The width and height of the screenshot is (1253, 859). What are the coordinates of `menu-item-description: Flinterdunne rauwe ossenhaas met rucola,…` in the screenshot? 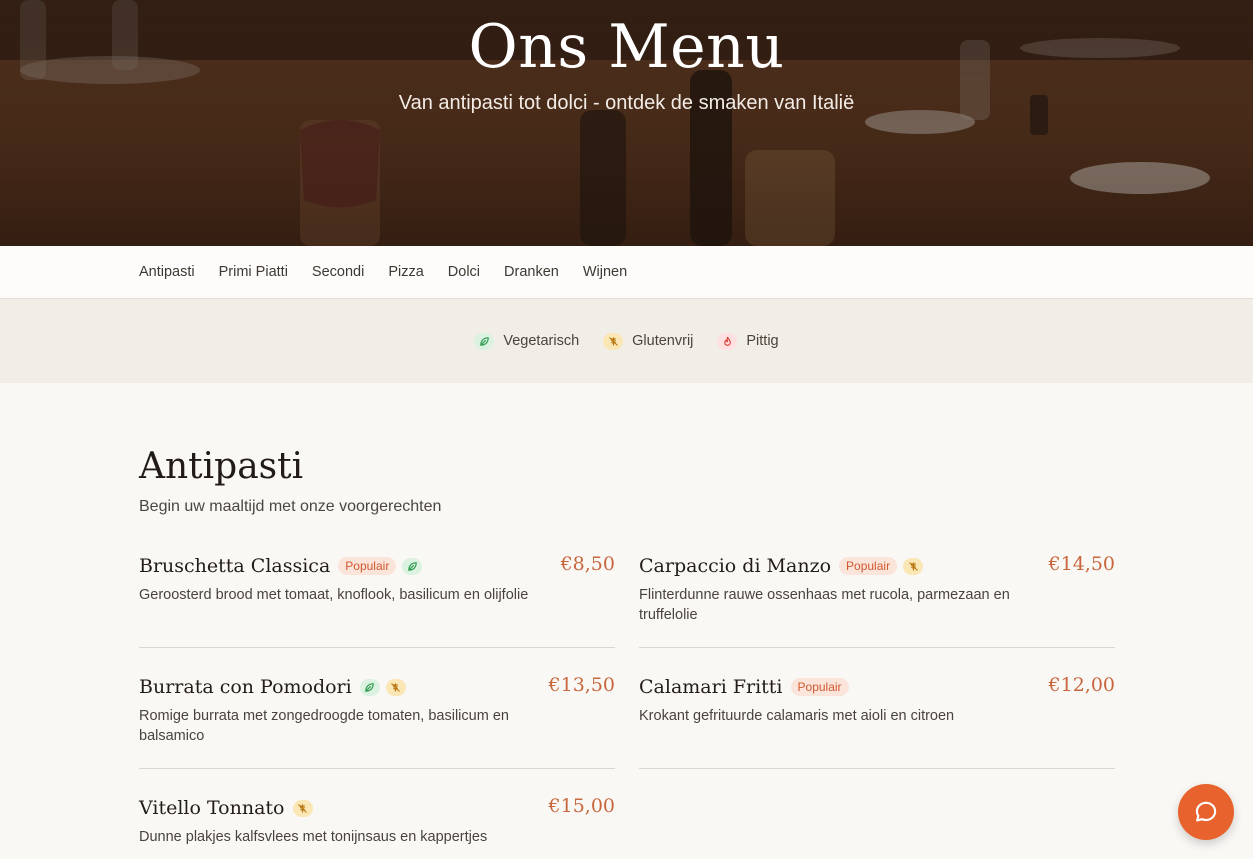 It's located at (824, 605).